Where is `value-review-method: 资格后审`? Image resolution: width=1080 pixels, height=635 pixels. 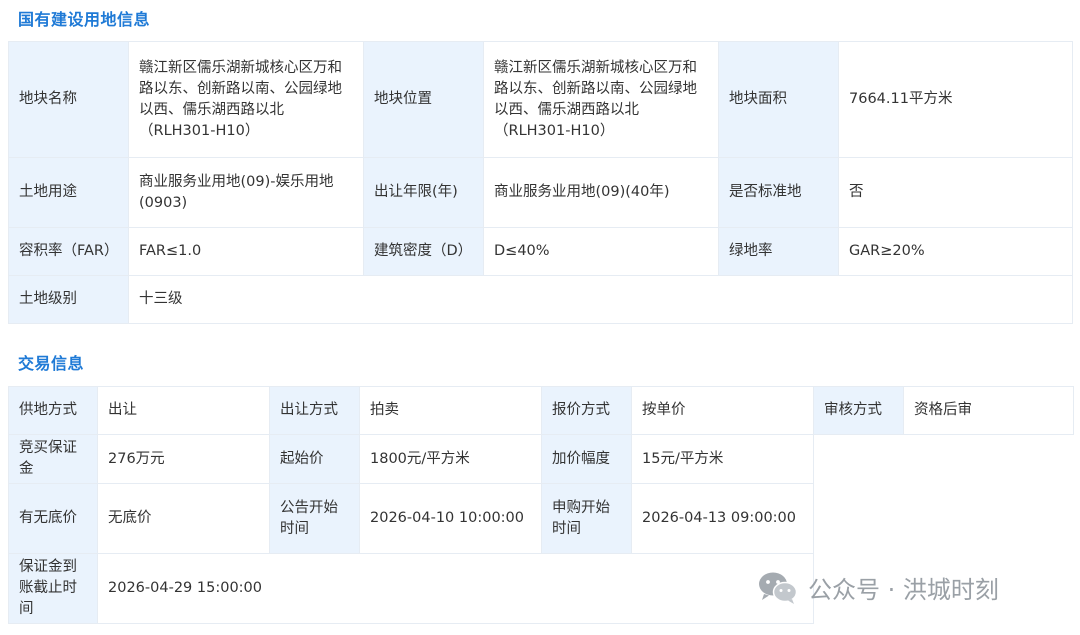 value-review-method: 资格后审 is located at coordinates (989, 410).